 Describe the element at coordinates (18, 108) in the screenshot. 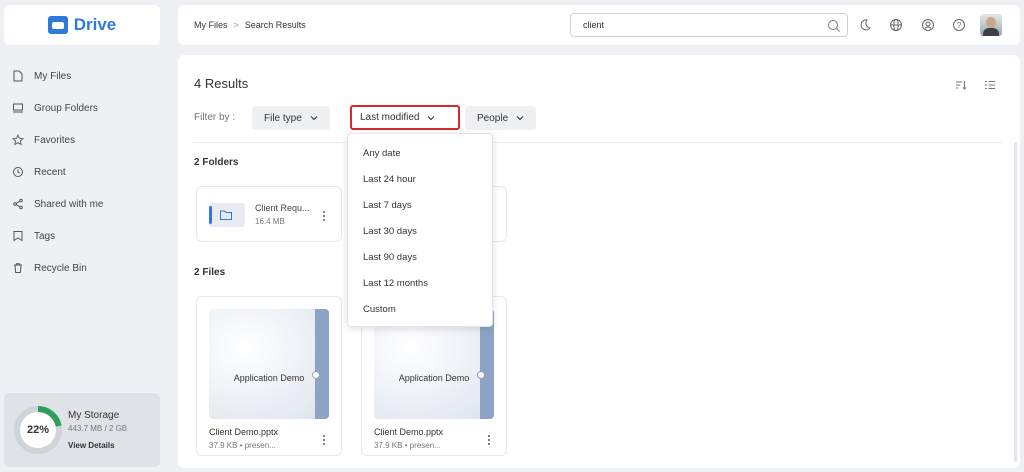

I see `group-folder-icon` at that location.